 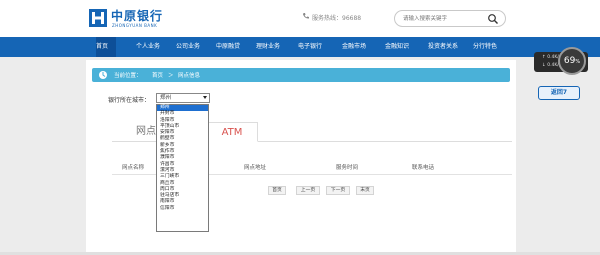 I want to click on nav-item-investor: 投资者关系, so click(x=443, y=47).